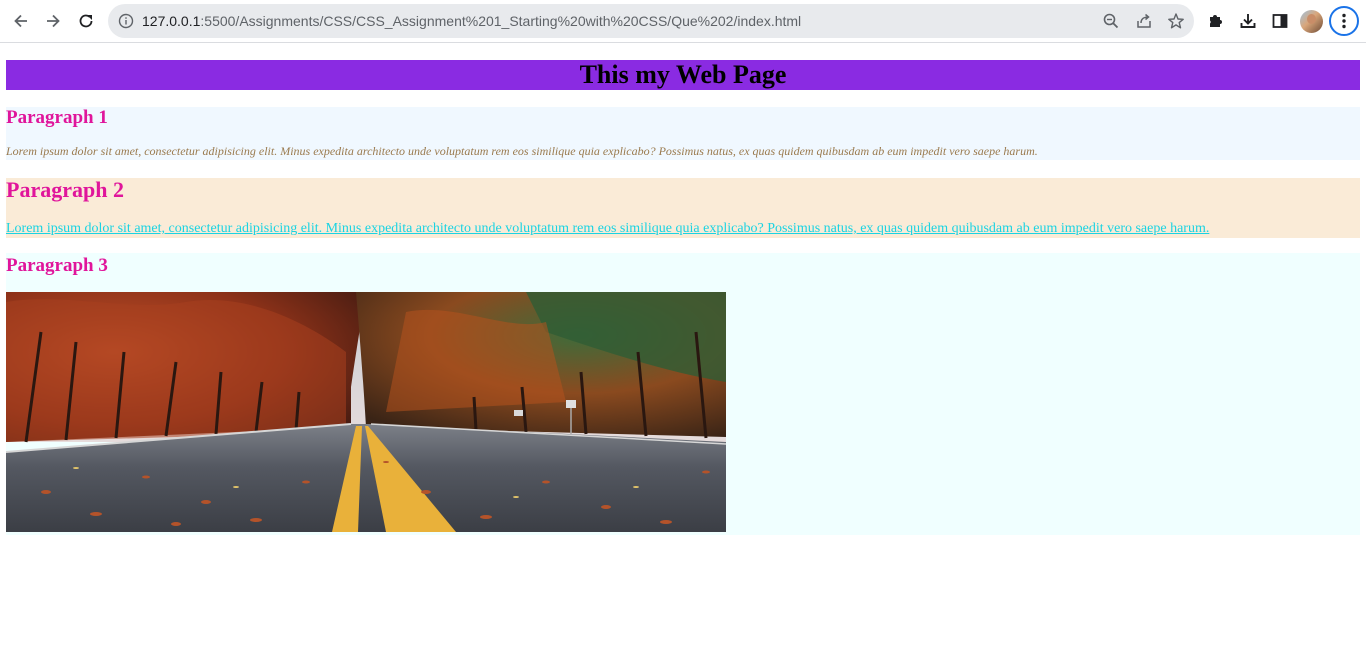 The width and height of the screenshot is (1366, 651). I want to click on reload-icon, so click(86, 21).